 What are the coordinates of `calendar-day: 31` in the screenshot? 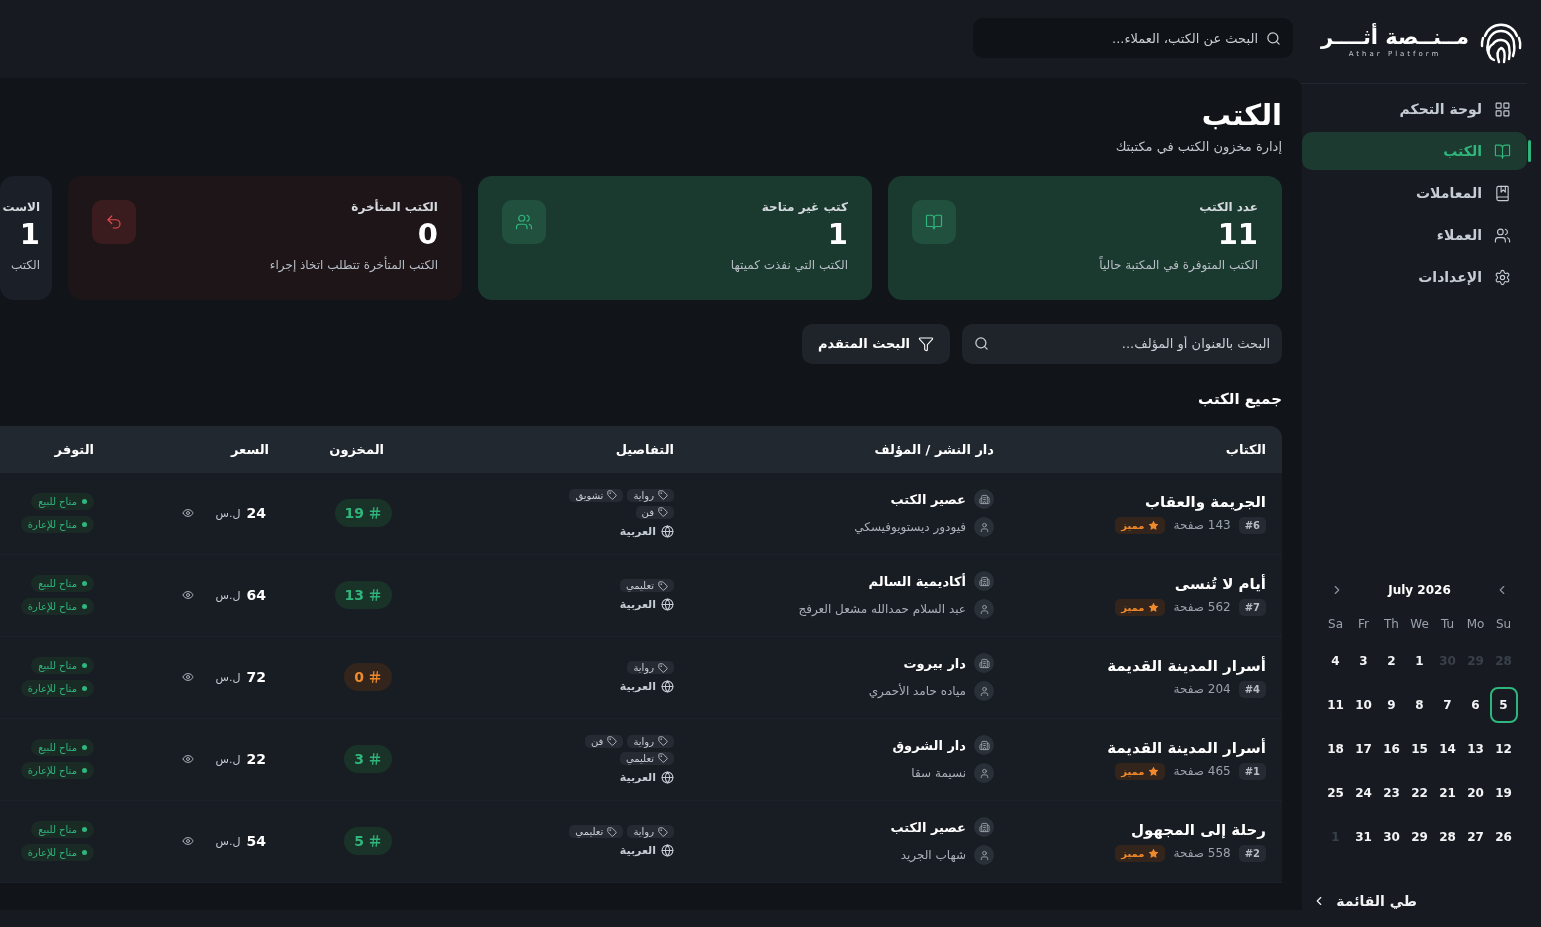 It's located at (1363, 837).